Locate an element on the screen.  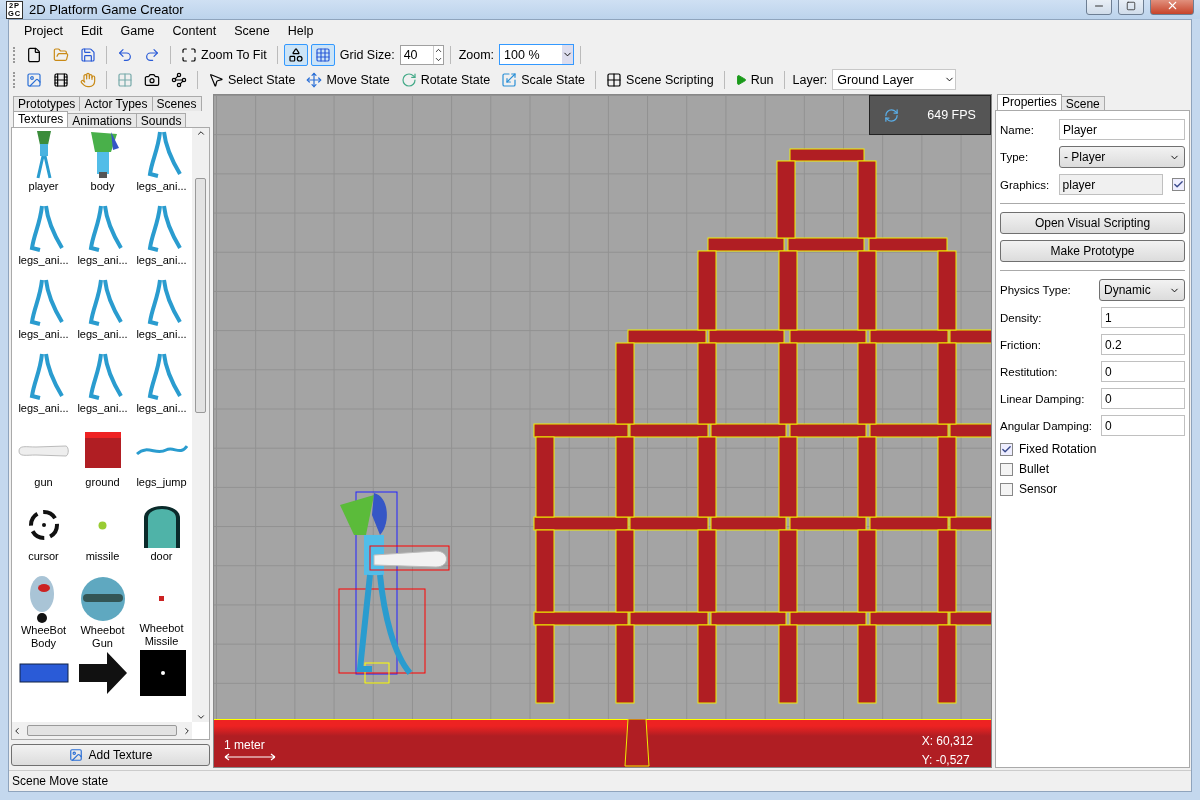
scene-scripting-button: Scene Scripting is located at coordinates (660, 79).